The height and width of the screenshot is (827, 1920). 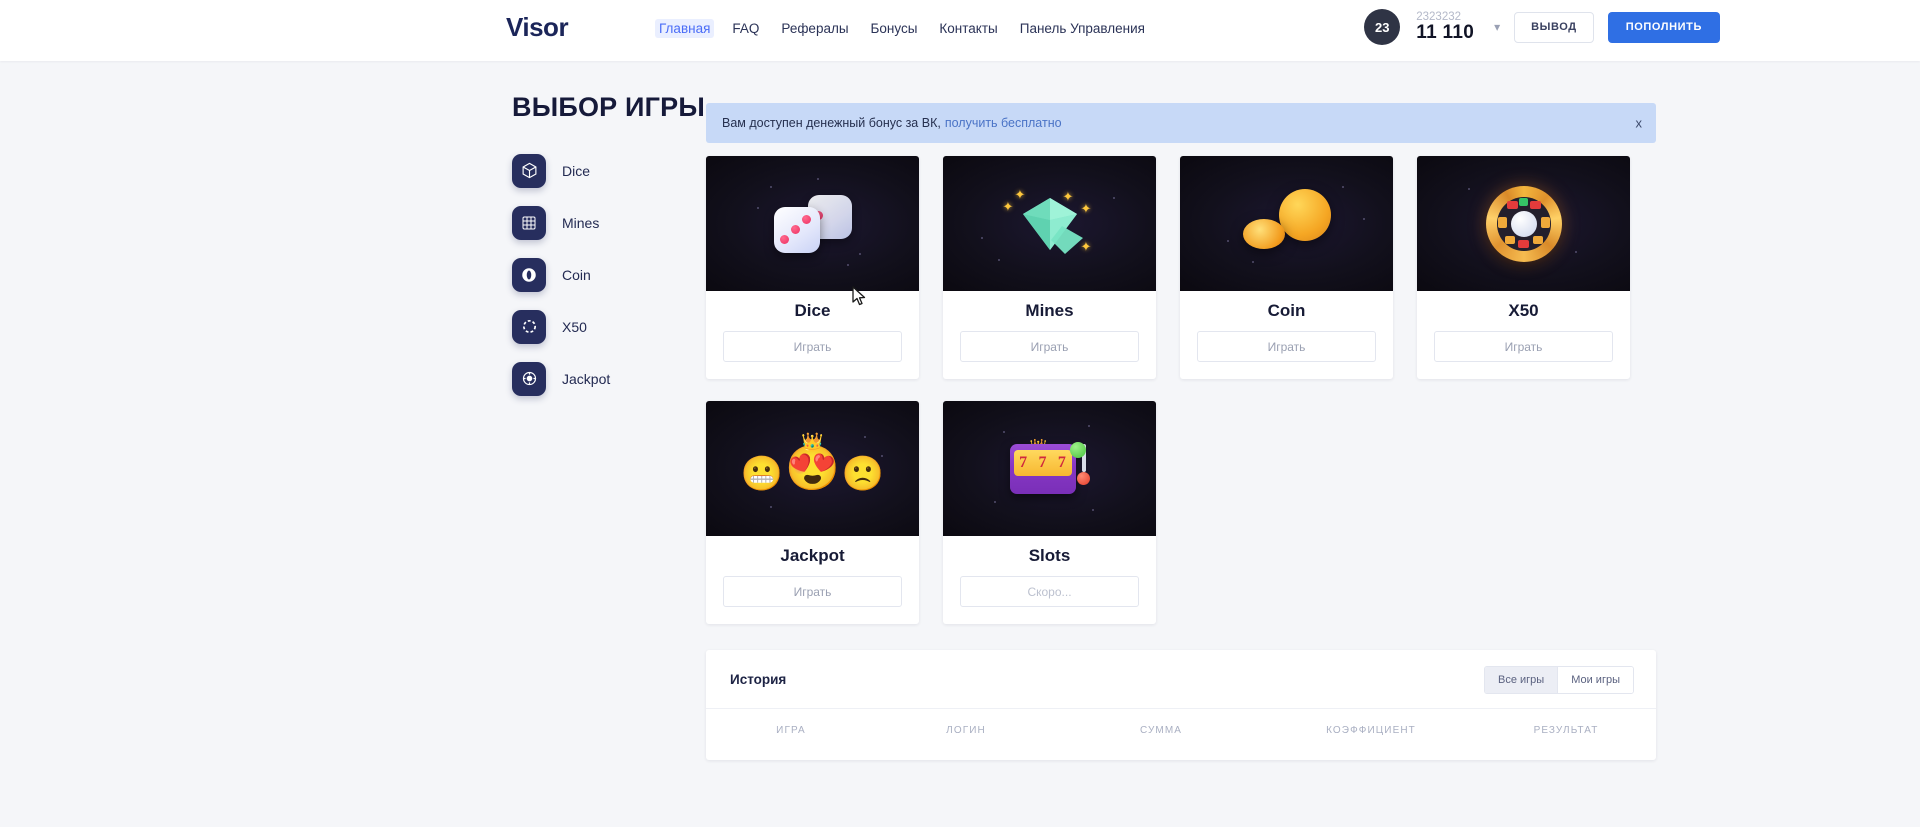 I want to click on game-title: Coin, so click(x=1286, y=310).